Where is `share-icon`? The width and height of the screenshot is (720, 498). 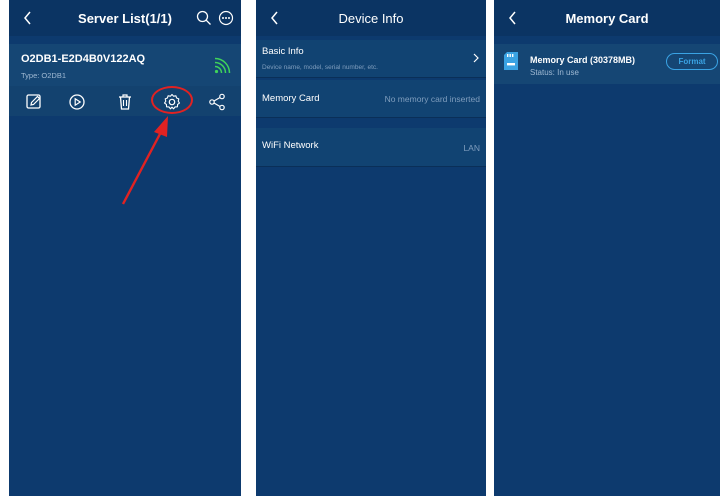
share-icon is located at coordinates (217, 102).